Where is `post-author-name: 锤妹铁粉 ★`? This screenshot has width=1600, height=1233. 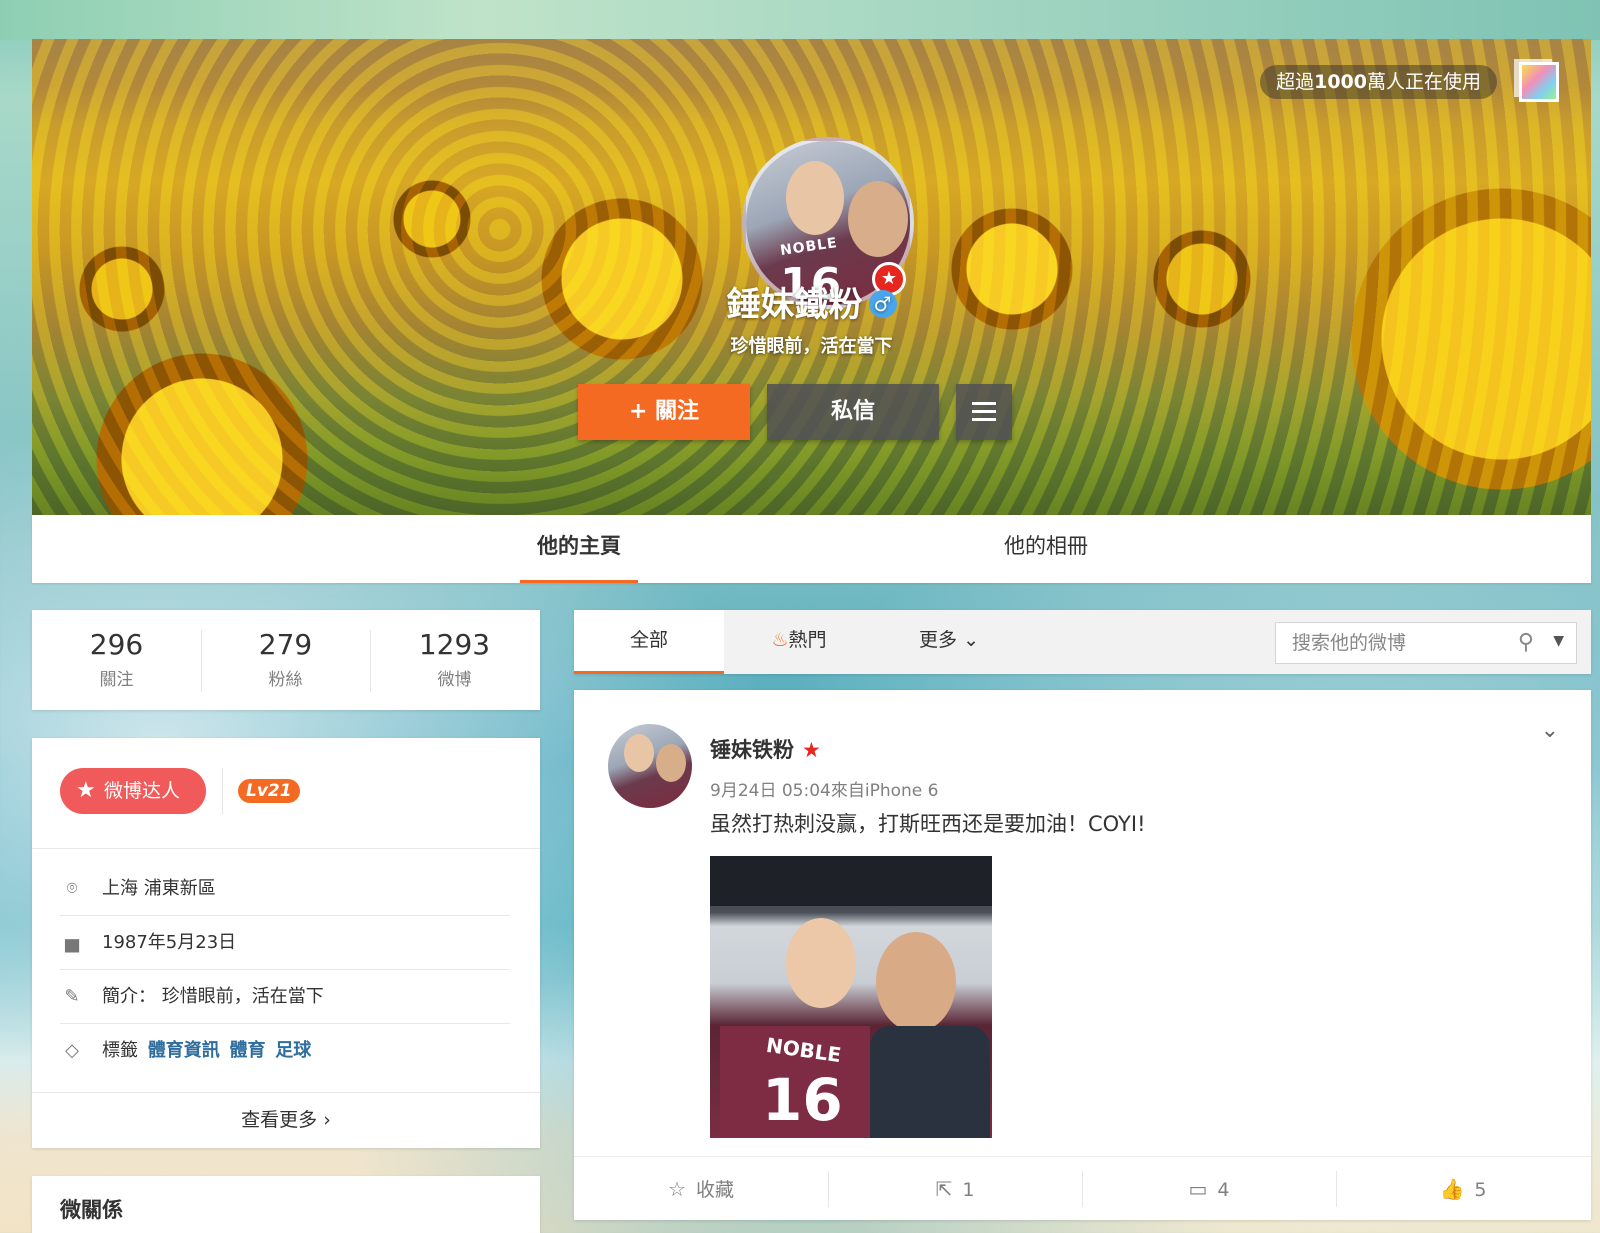
post-author-name: 锤妹铁粉 ★ is located at coordinates (765, 749).